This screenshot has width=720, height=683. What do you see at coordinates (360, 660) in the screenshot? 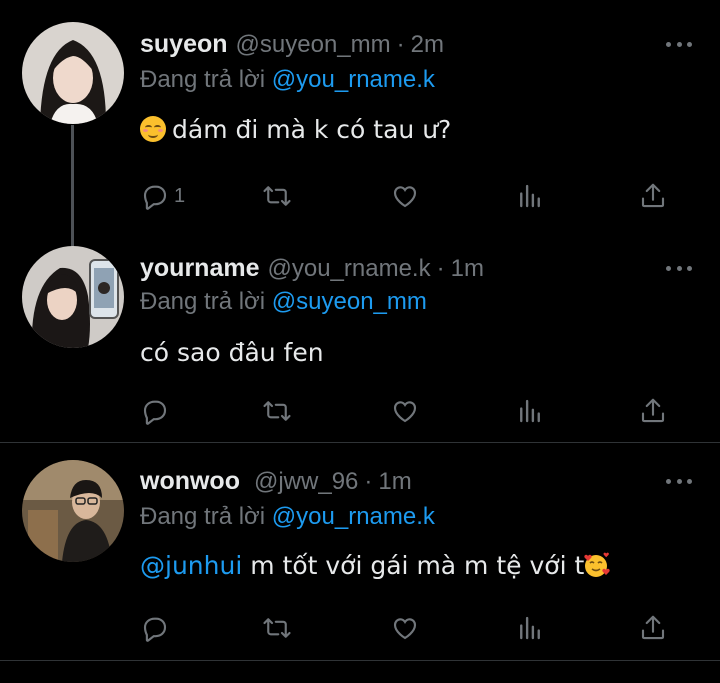
I see `tweet-divider` at bounding box center [360, 660].